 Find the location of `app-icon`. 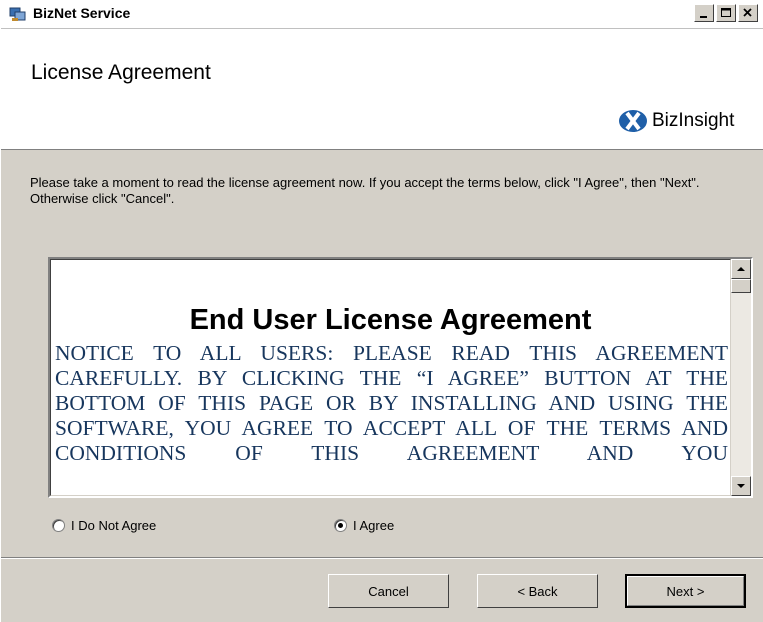

app-icon is located at coordinates (17, 14).